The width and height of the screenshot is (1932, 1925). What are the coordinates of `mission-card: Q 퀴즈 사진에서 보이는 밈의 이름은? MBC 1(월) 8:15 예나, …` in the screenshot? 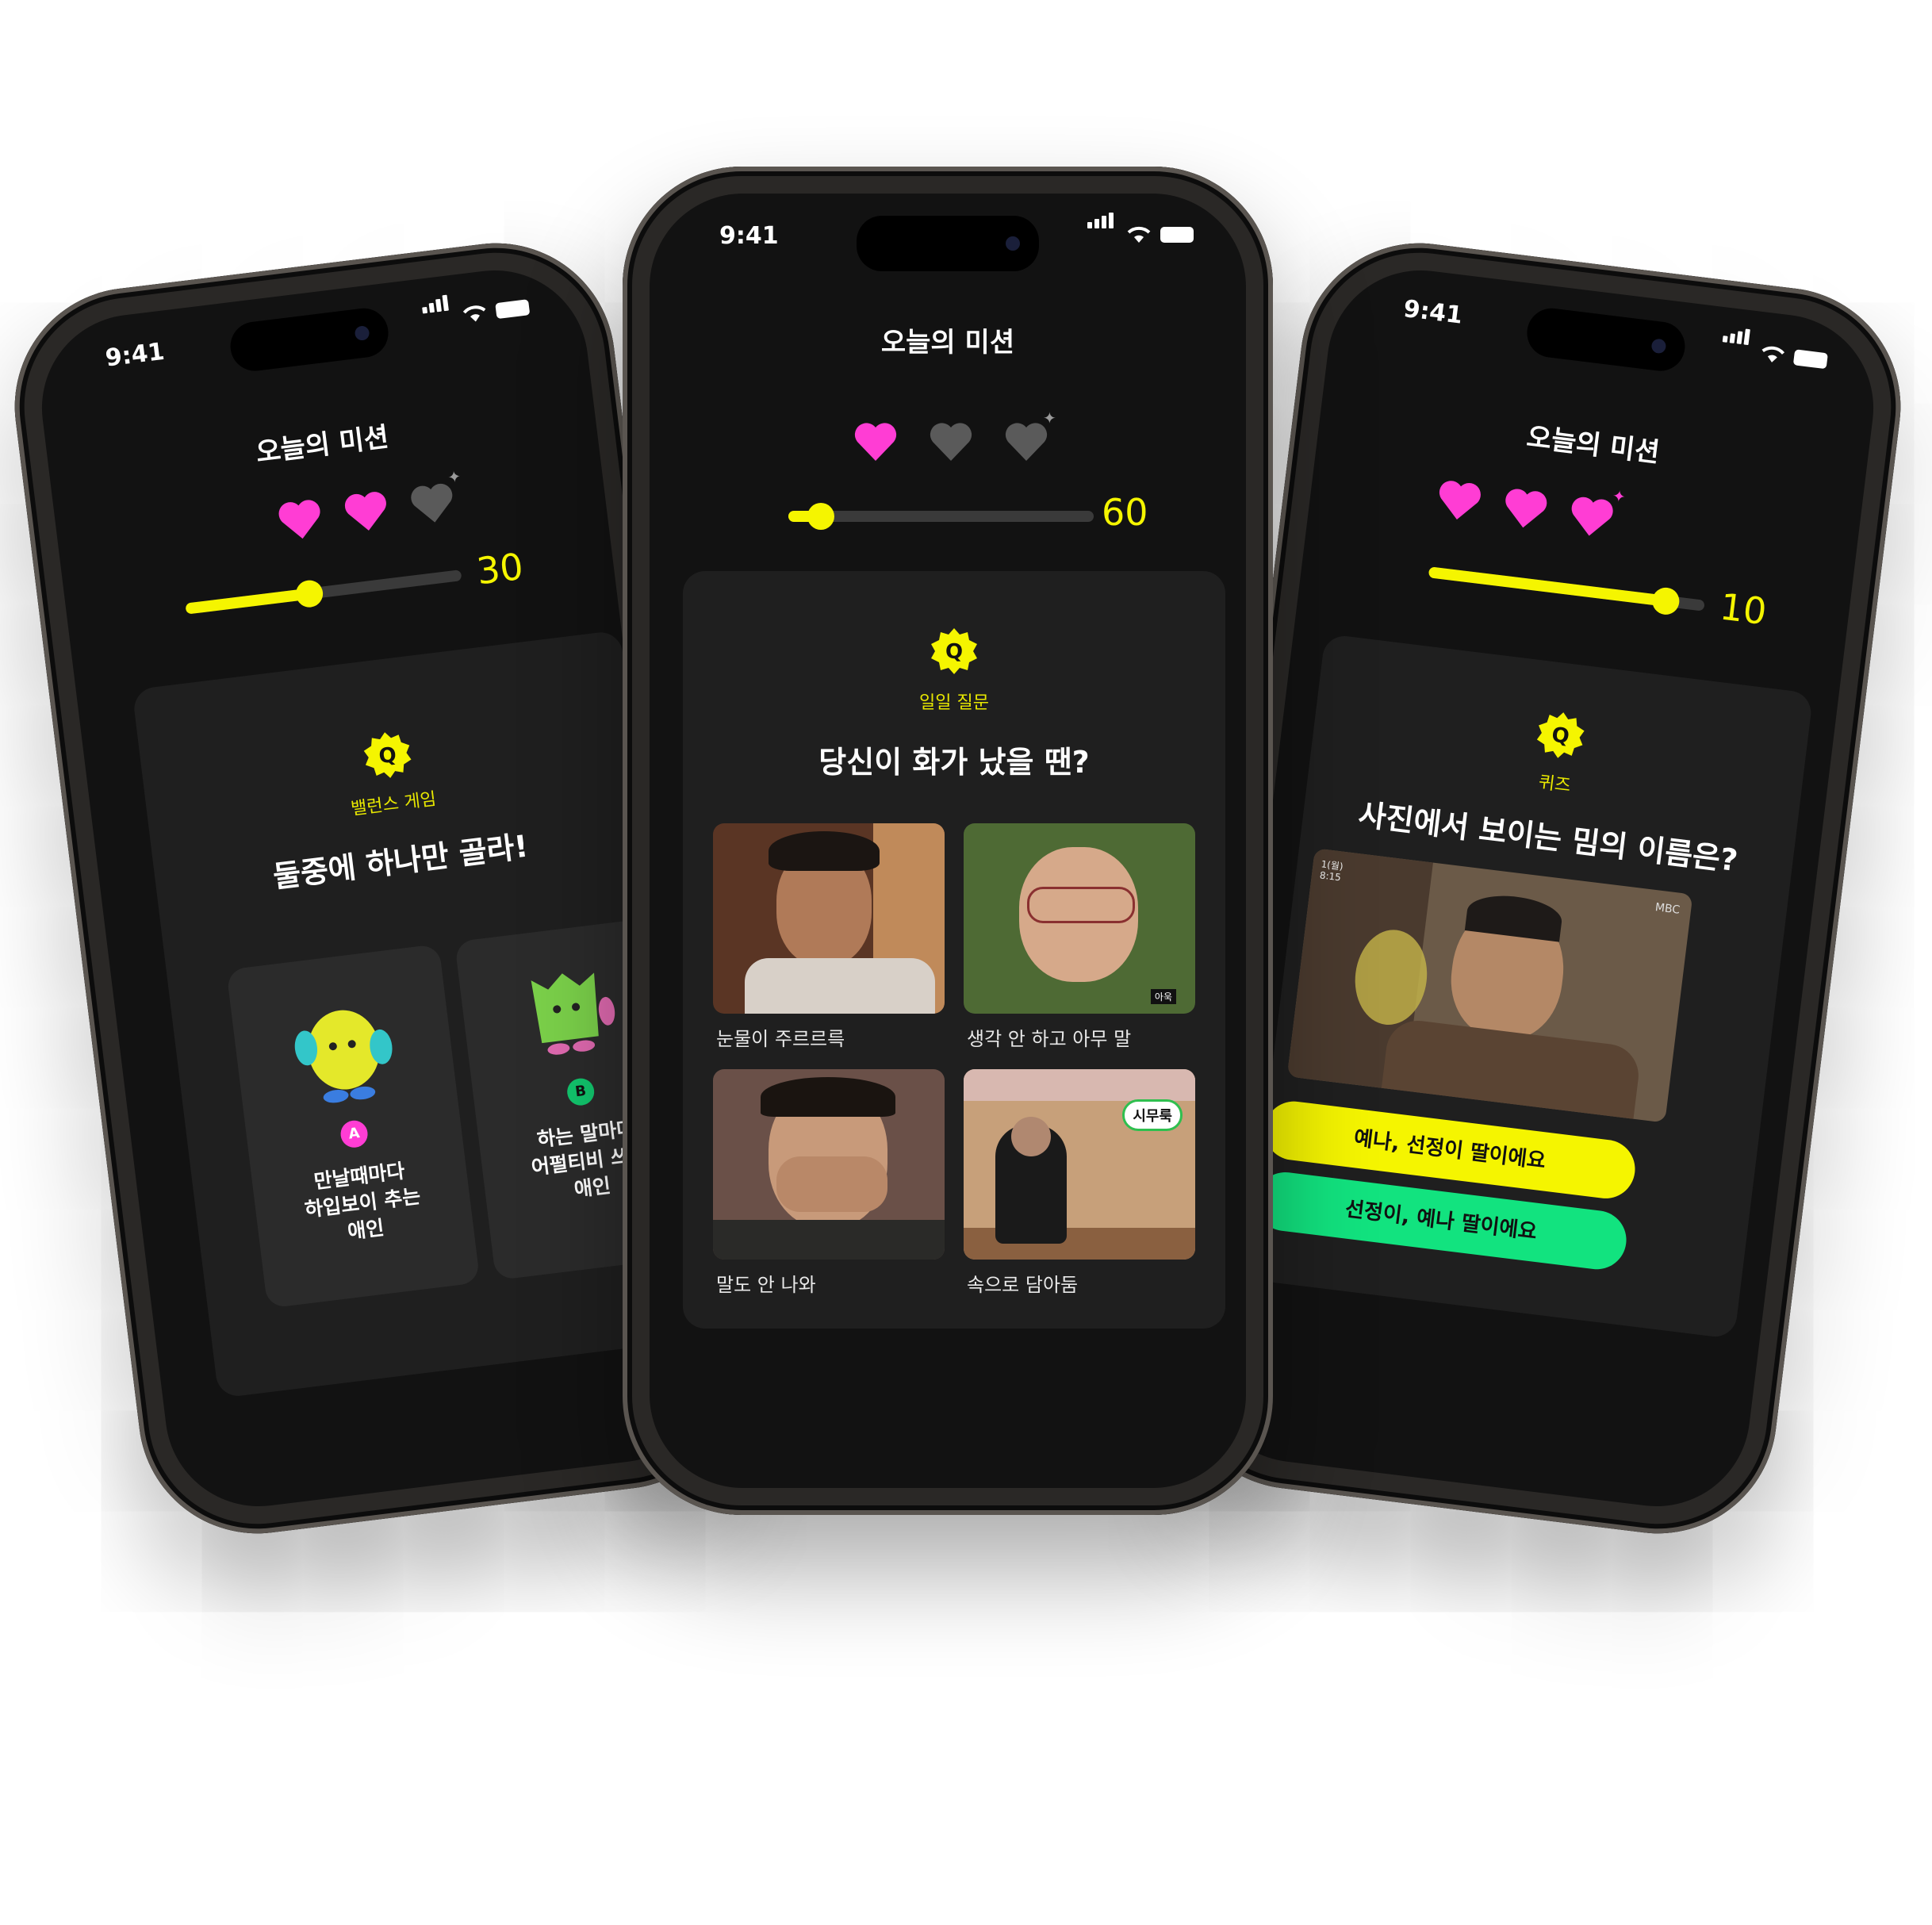 It's located at (1530, 986).